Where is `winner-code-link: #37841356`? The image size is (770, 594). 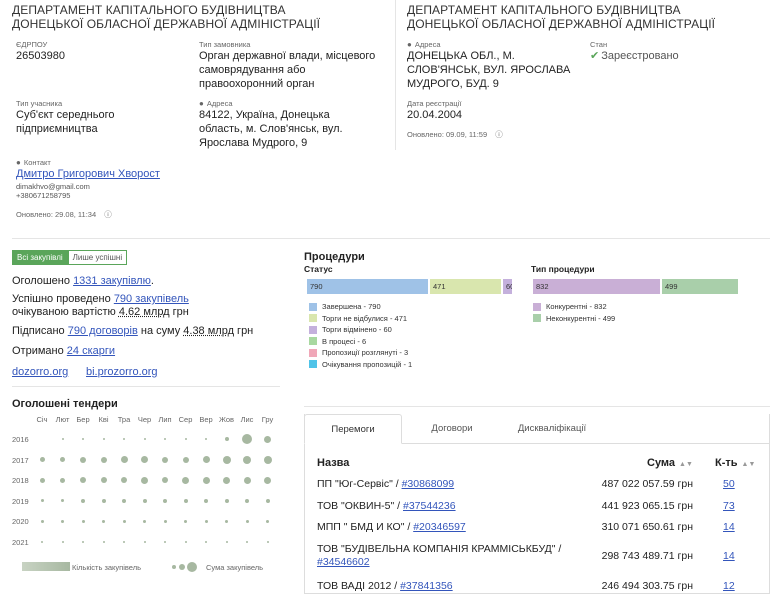
winner-code-link: #37841356 is located at coordinates (426, 586).